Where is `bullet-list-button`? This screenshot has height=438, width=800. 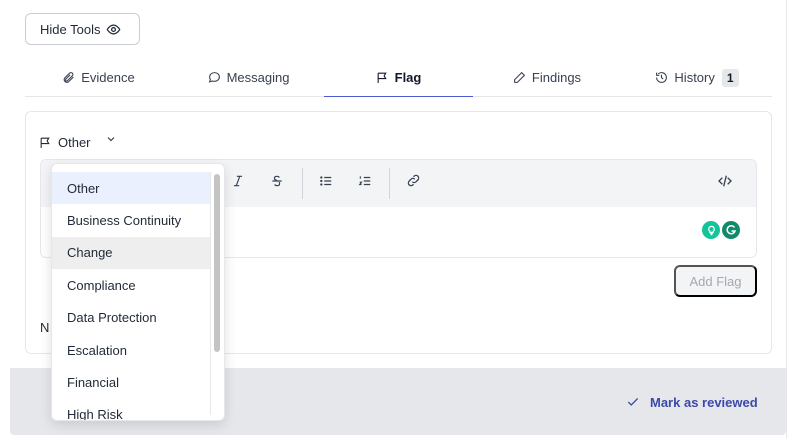
bullet-list-button is located at coordinates (326, 183).